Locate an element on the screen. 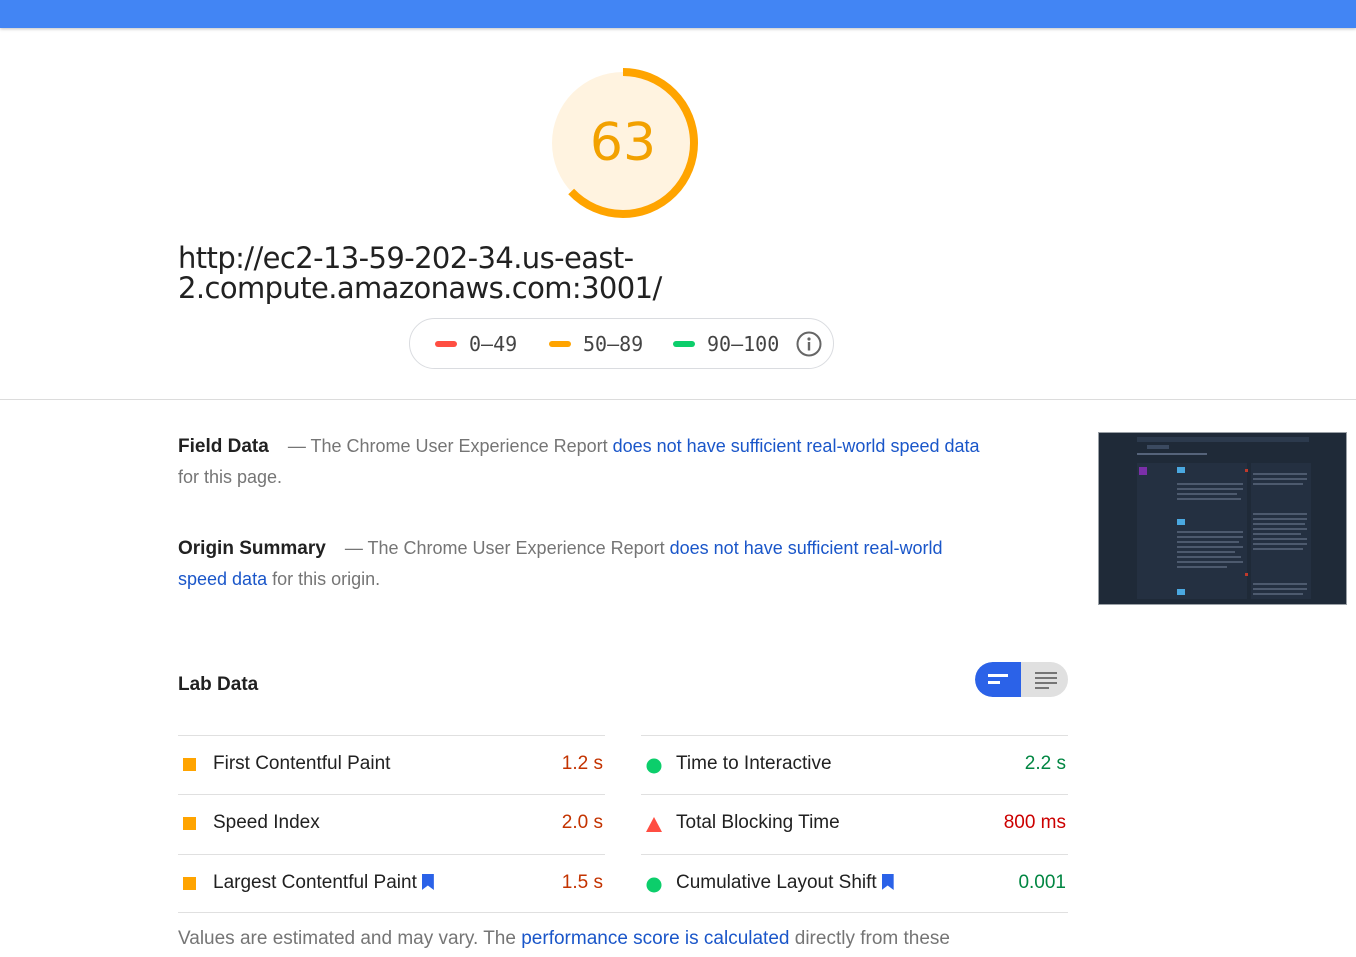  expanded-view-icon is located at coordinates (1046, 680).